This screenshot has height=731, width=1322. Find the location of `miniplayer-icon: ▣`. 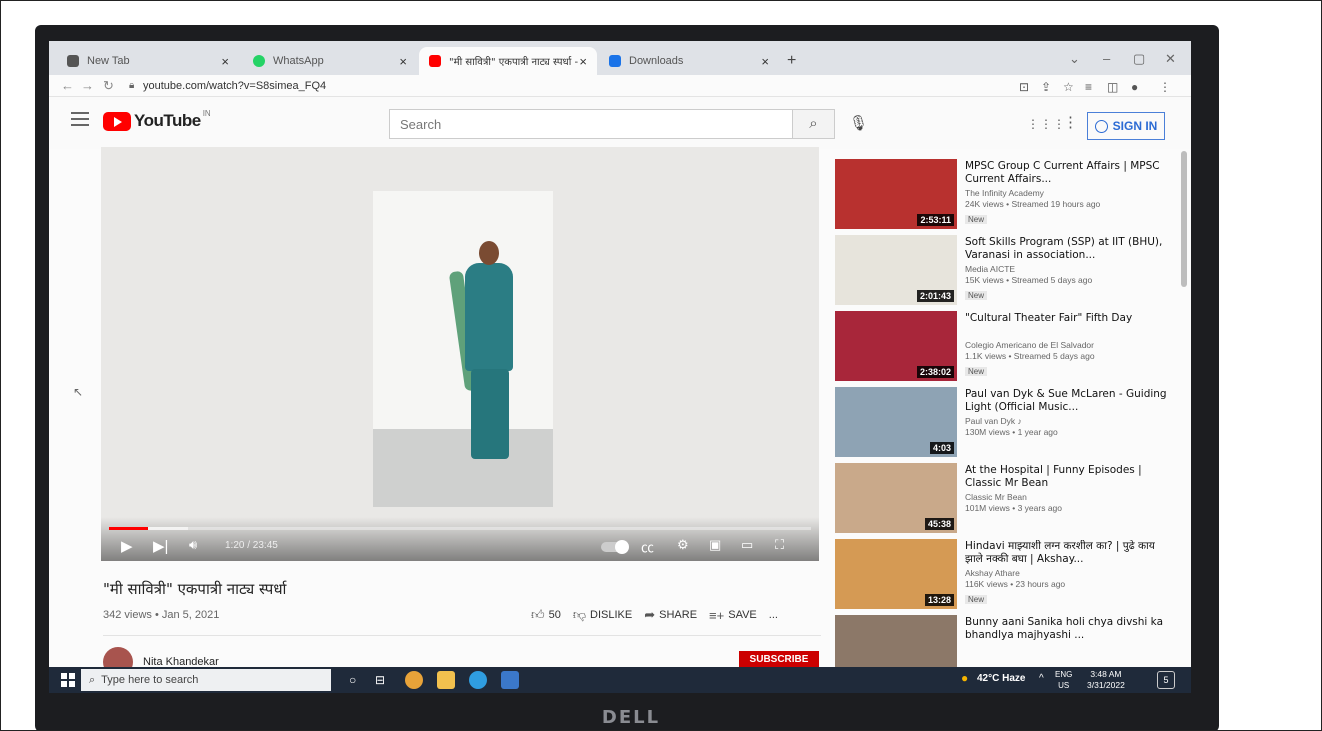

miniplayer-icon: ▣ is located at coordinates (715, 545).